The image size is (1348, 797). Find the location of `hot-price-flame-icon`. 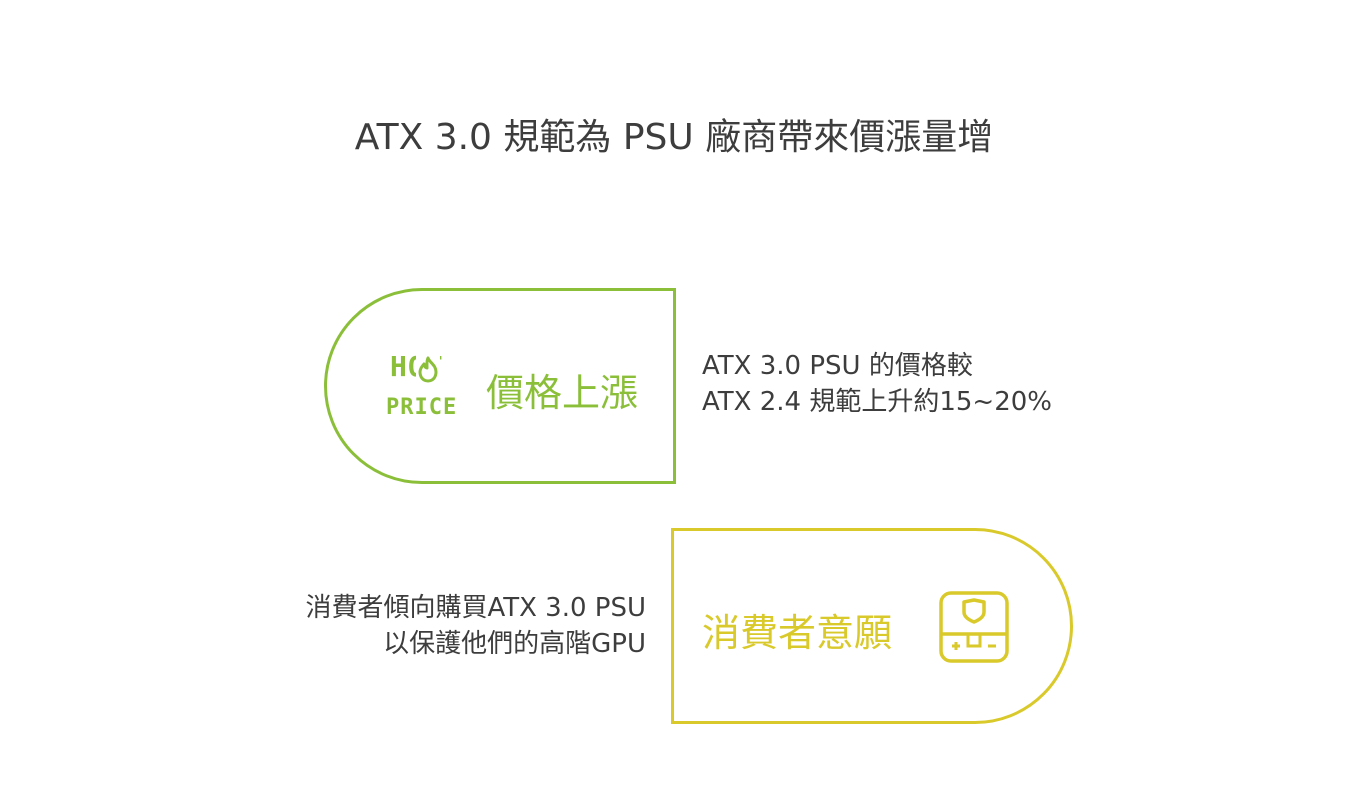

hot-price-flame-icon is located at coordinates (428, 369).